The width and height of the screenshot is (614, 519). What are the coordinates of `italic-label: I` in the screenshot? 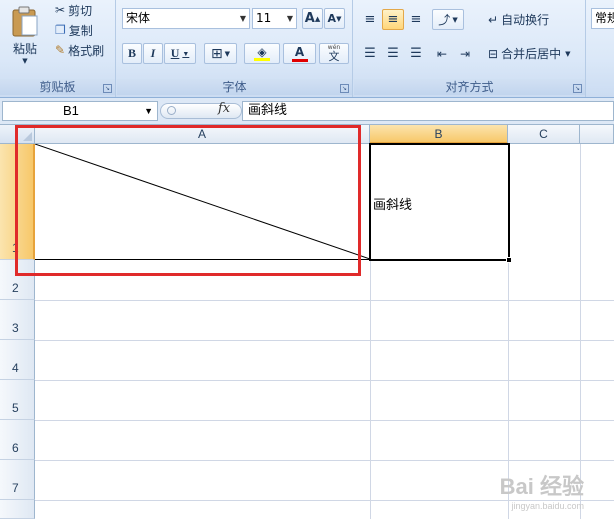 It's located at (153, 53).